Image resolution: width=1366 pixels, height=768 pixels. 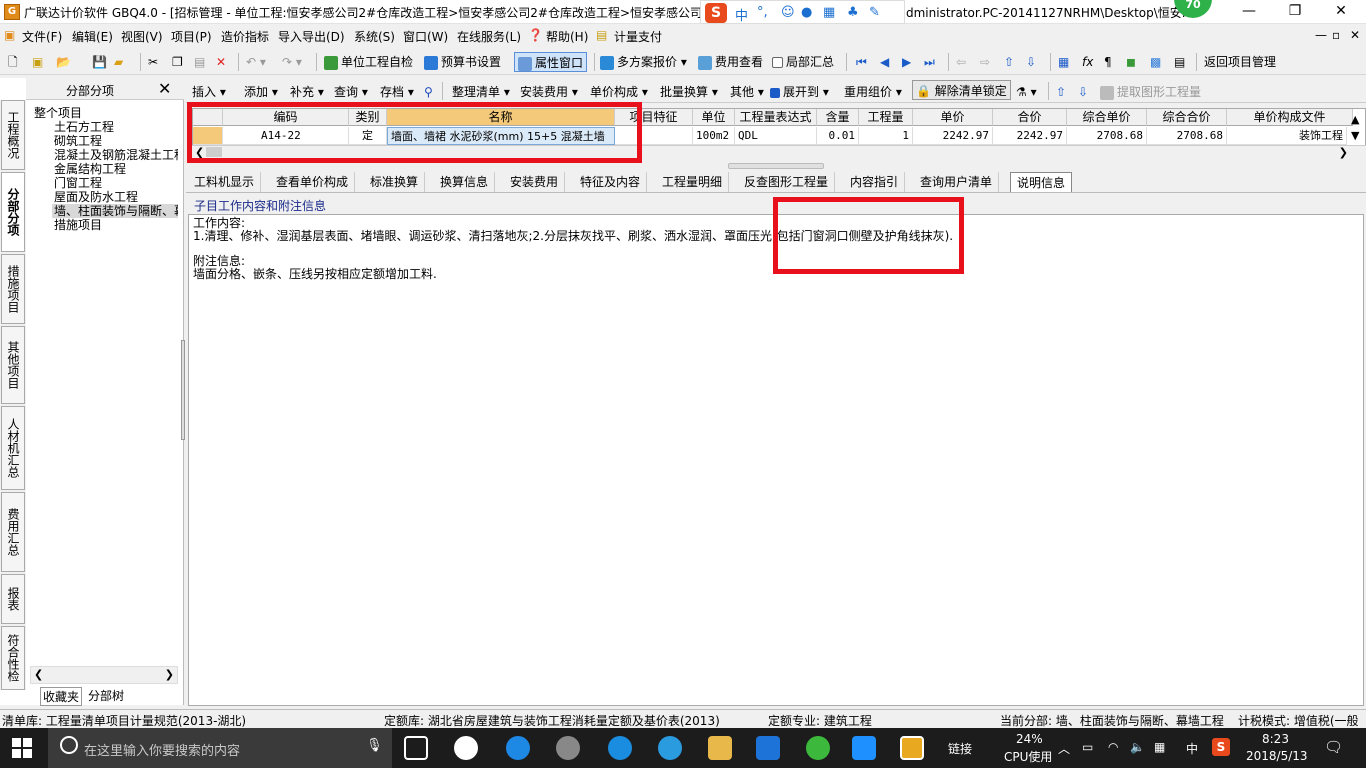 I want to click on save-icon: 💾, so click(x=99, y=62).